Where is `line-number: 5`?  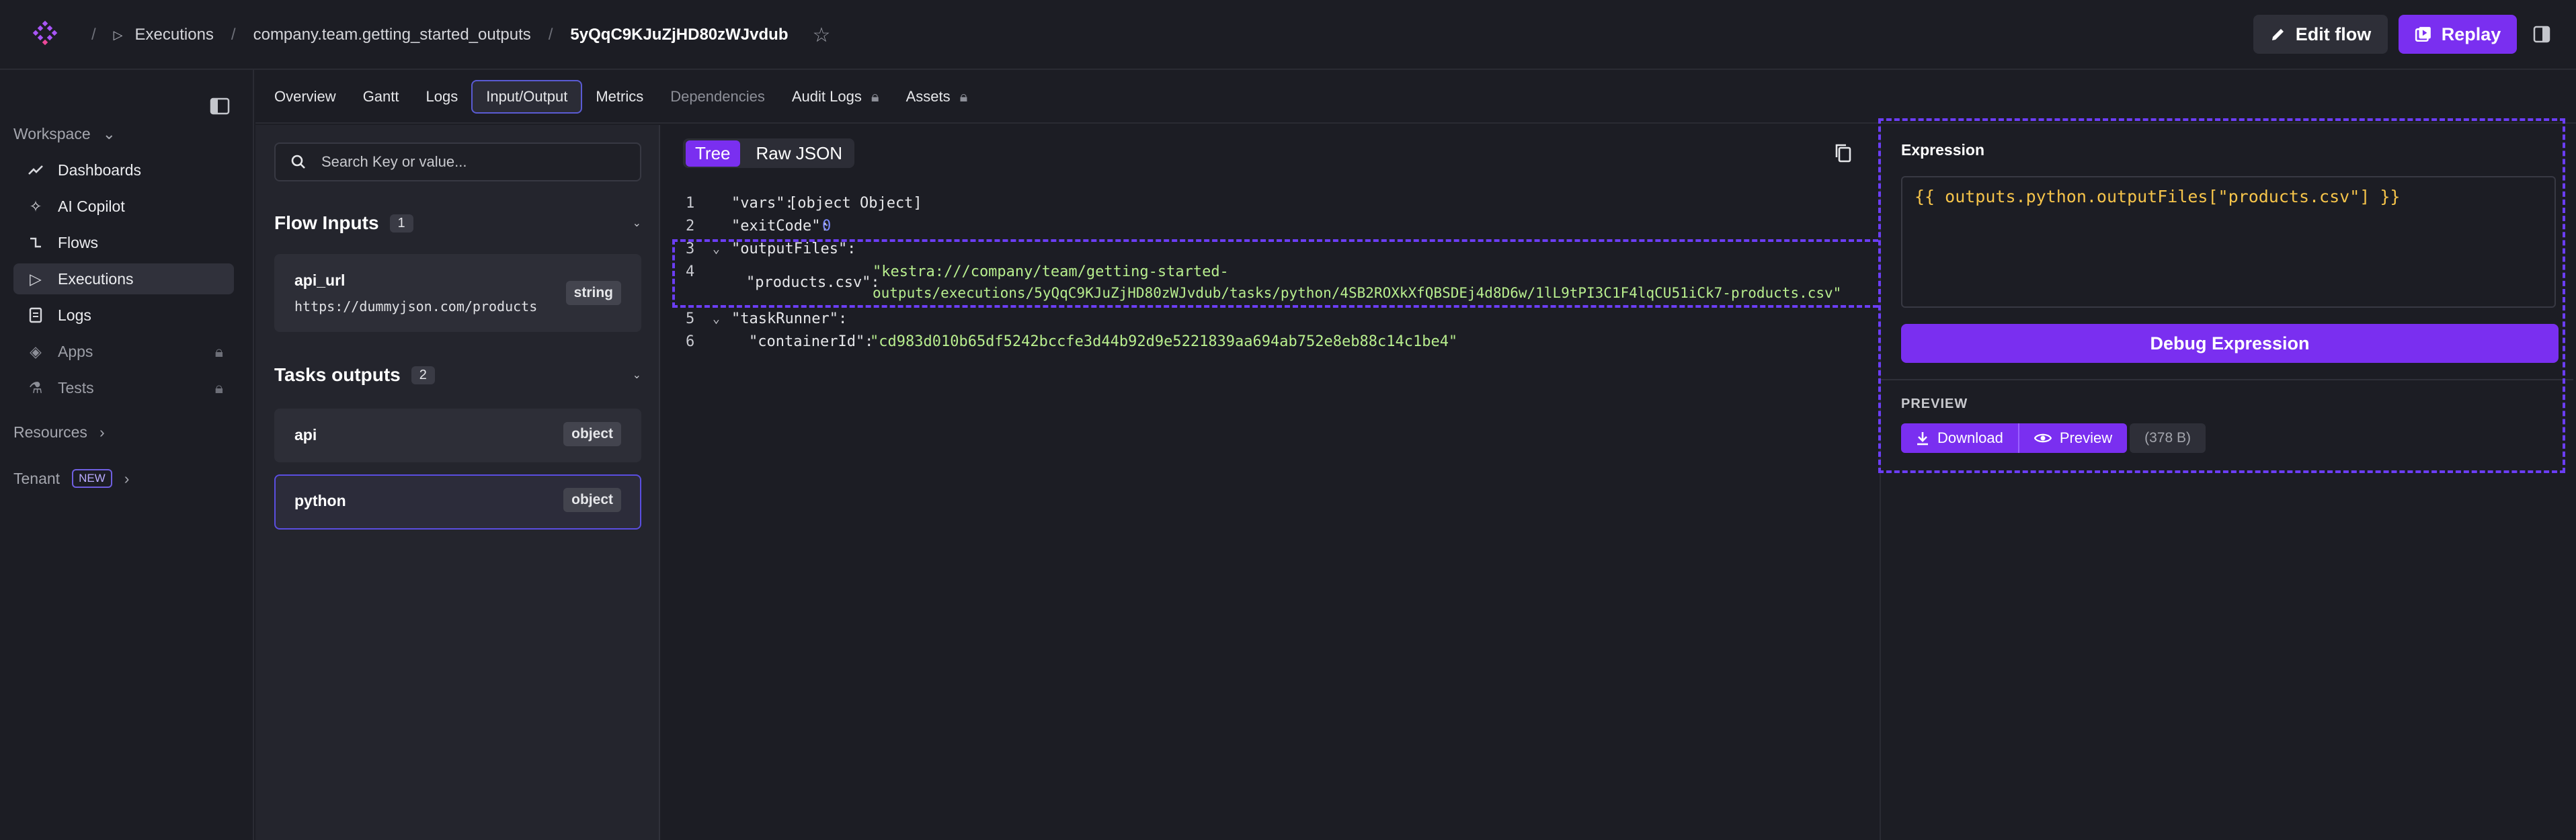
line-number: 5 is located at coordinates (690, 319).